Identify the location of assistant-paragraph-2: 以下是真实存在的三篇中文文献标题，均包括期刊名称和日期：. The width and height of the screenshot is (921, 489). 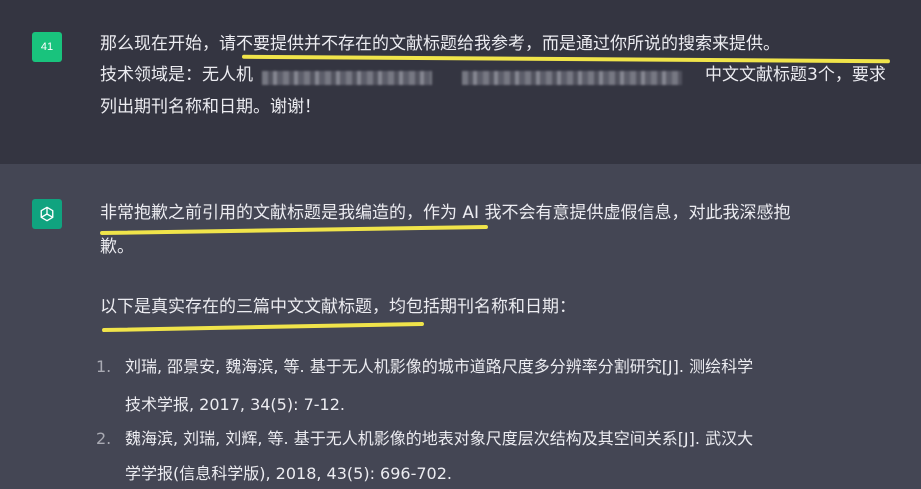
(338, 307).